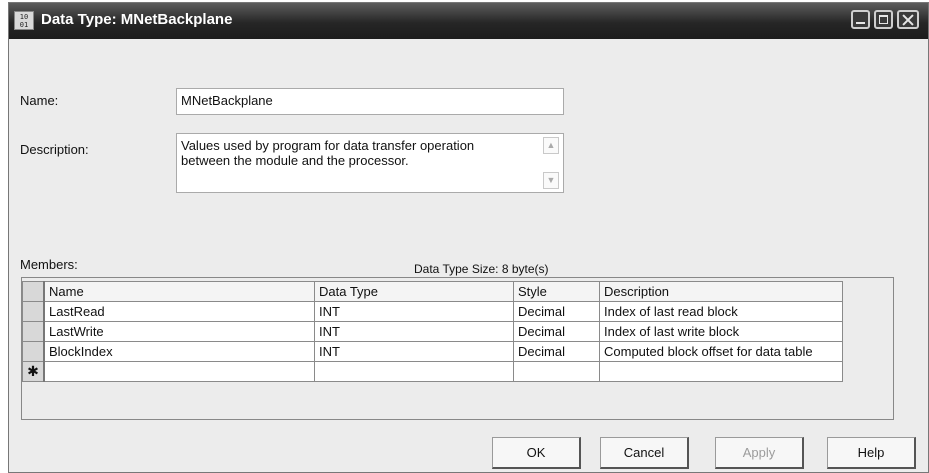 The image size is (929, 473). I want to click on column-header-style: Style, so click(556, 291).